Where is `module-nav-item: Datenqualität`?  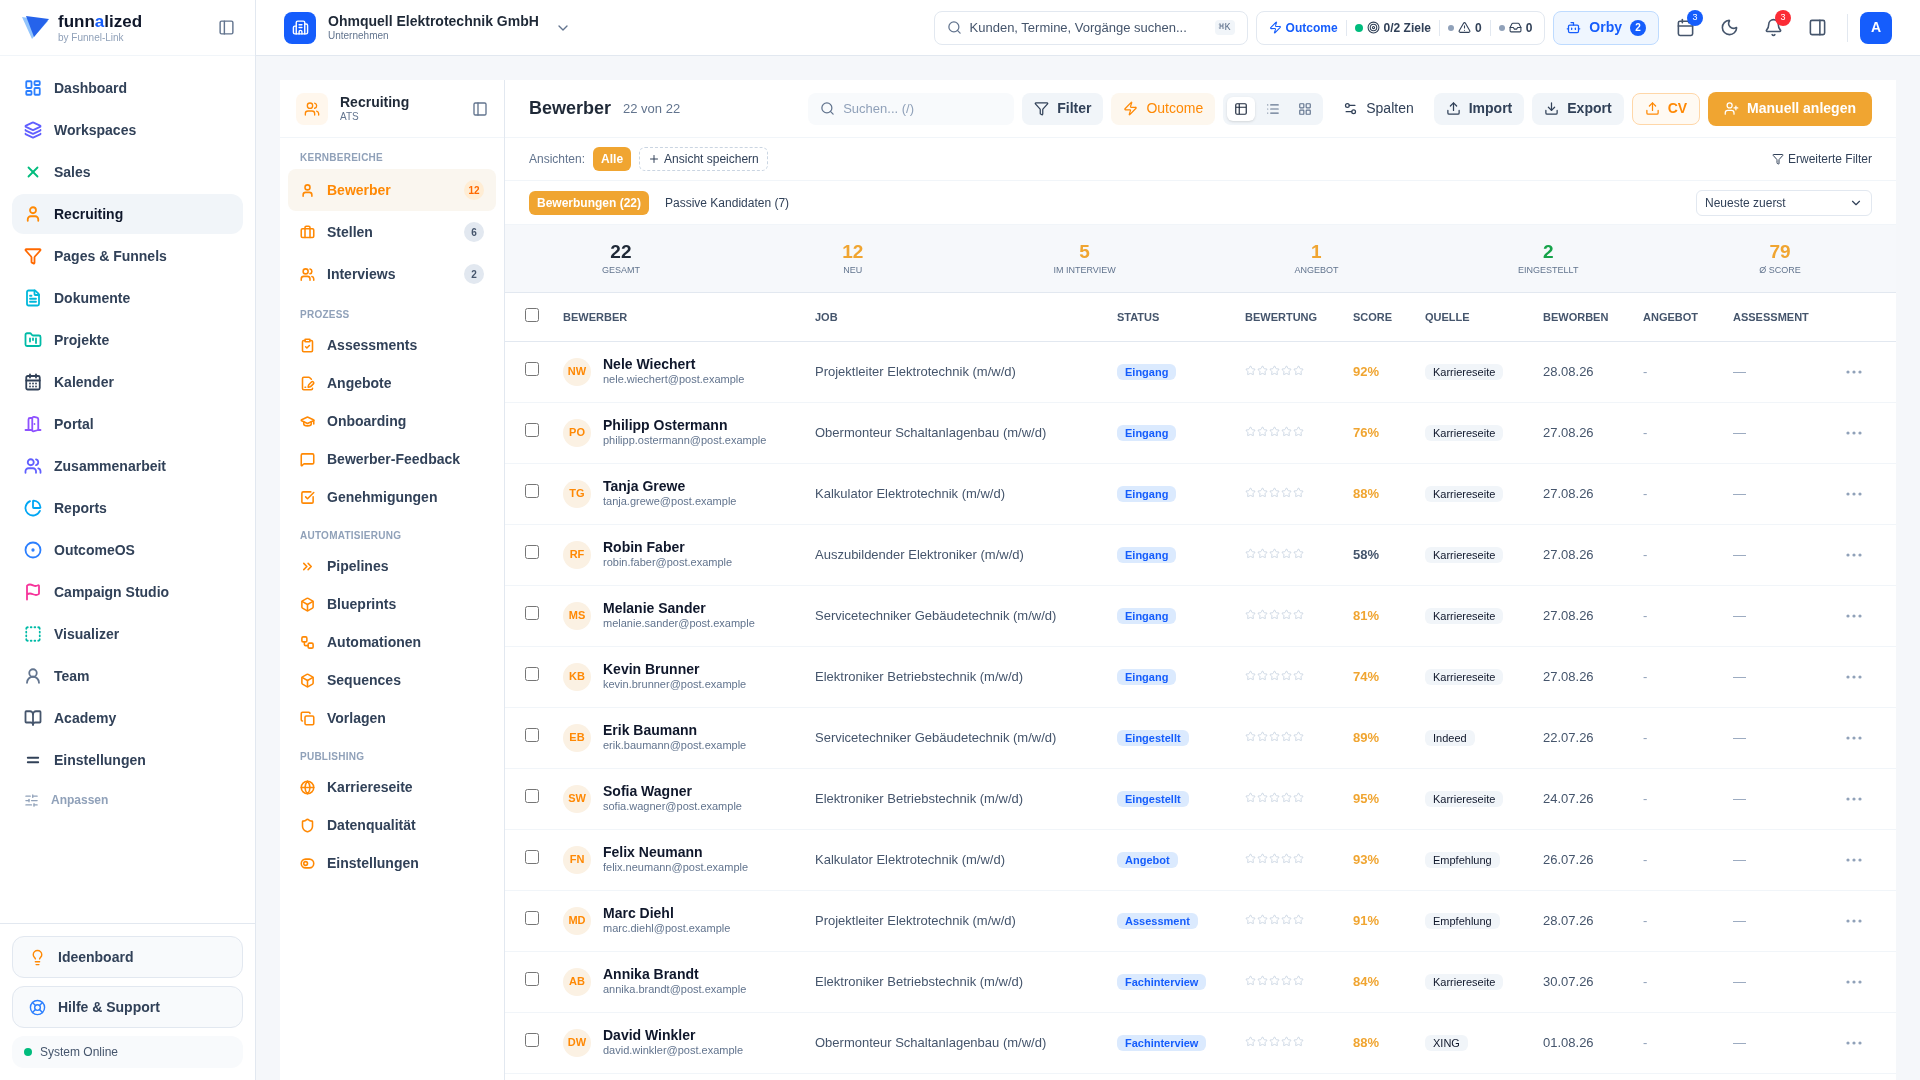 module-nav-item: Datenqualität is located at coordinates (392, 825).